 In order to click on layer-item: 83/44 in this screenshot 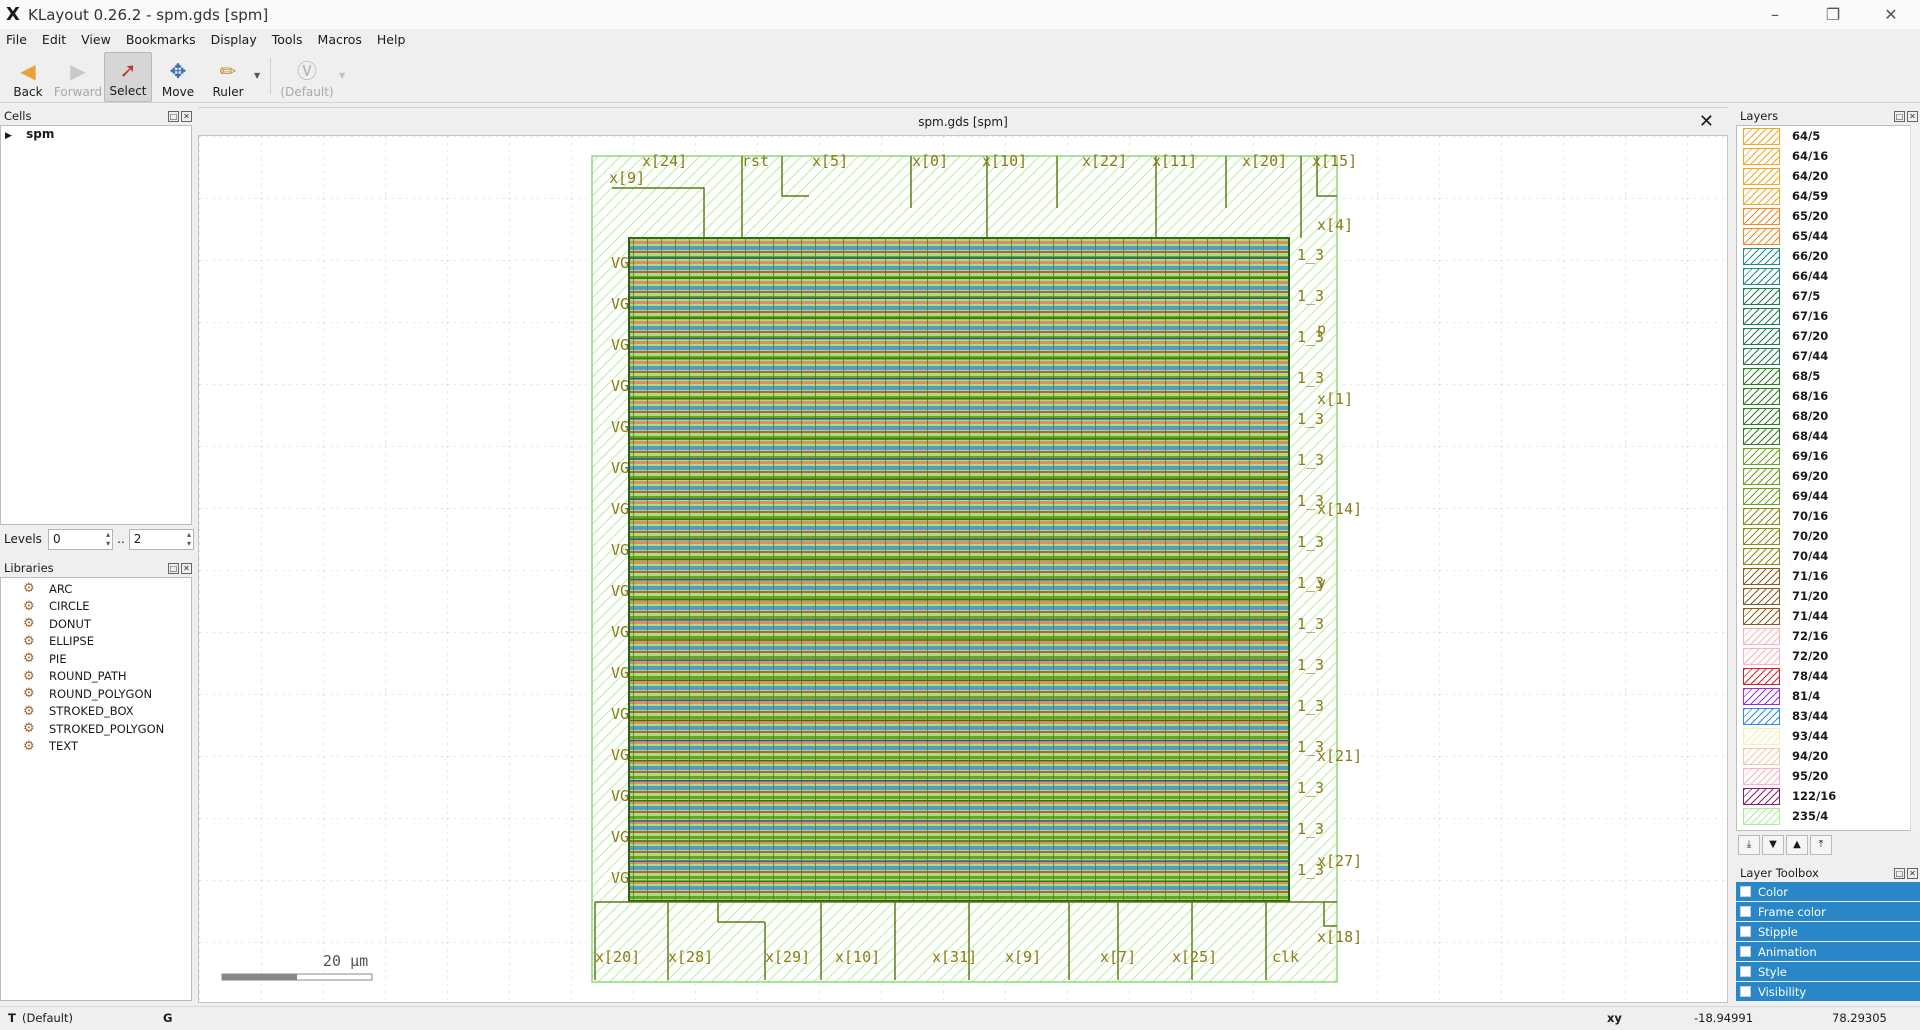, I will do `click(1828, 716)`.